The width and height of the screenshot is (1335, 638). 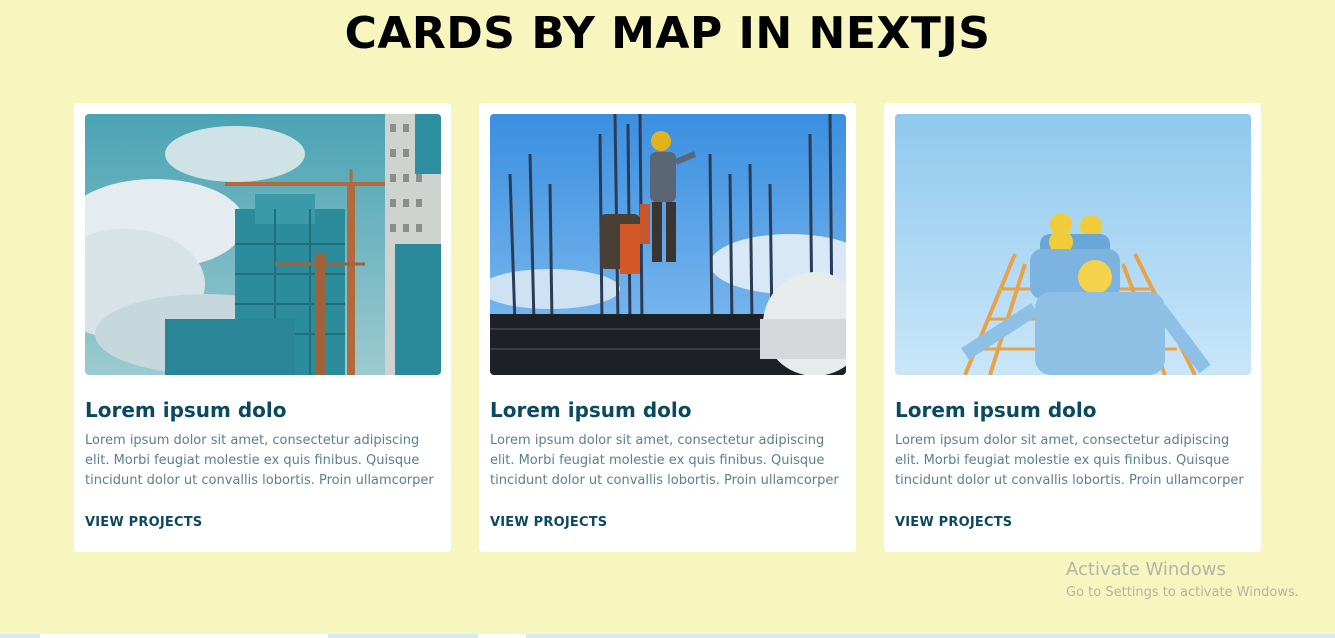 I want to click on watermark-title: Activate Windows, so click(x=1146, y=569).